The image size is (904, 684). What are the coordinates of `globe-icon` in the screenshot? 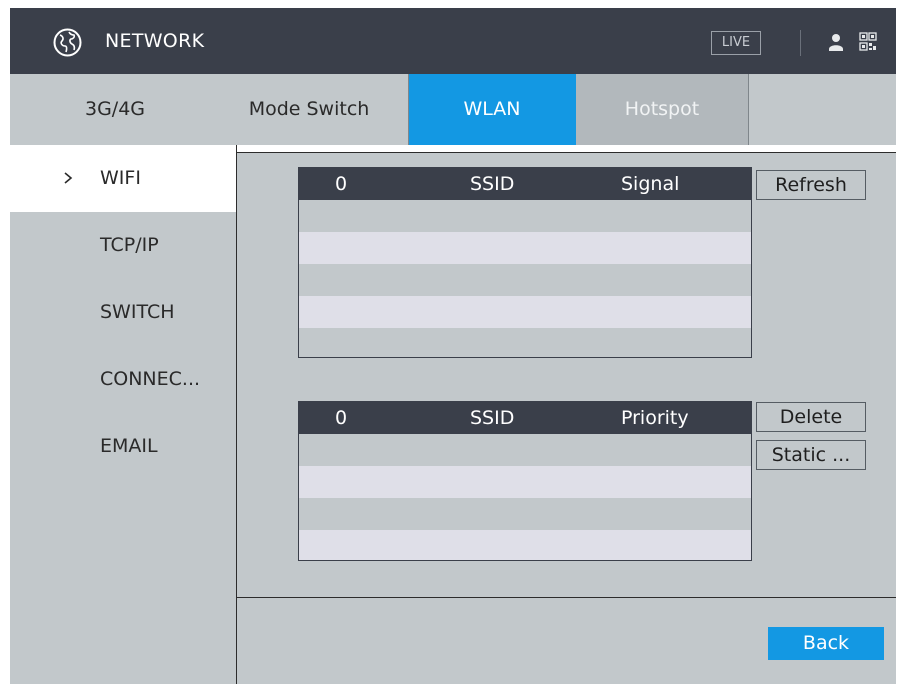 It's located at (67, 42).